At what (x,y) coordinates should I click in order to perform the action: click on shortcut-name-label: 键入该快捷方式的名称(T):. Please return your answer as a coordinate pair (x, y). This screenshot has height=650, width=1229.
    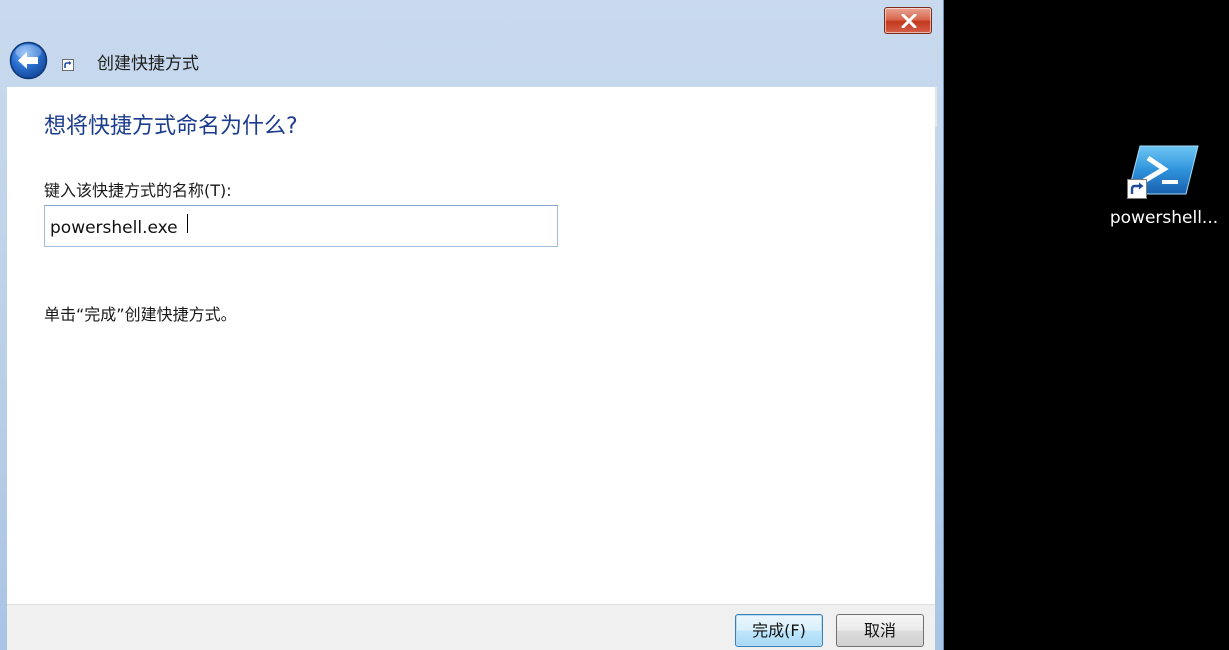
    Looking at the image, I should click on (138, 190).